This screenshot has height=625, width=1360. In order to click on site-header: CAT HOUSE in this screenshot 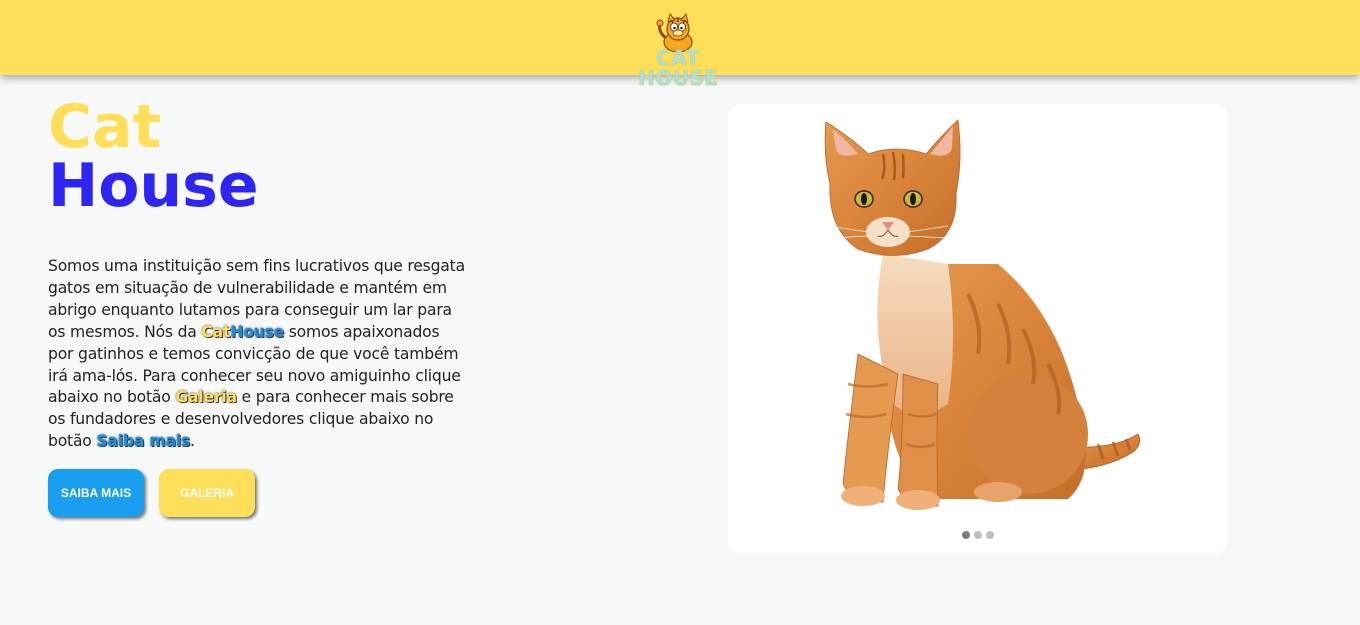, I will do `click(680, 44)`.